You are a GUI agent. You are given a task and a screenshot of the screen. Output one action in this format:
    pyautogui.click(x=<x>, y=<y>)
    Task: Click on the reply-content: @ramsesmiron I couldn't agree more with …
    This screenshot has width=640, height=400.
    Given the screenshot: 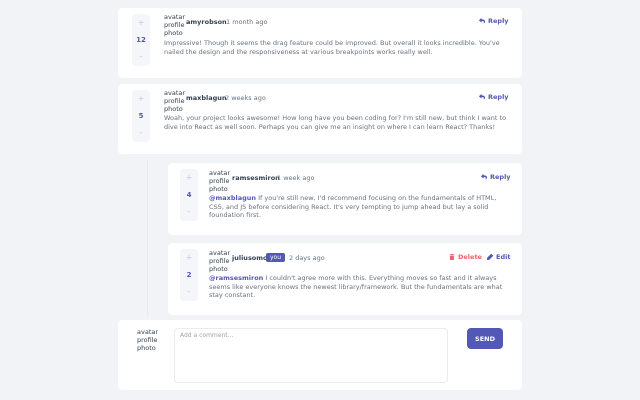 What is the action you would take?
    pyautogui.click(x=356, y=287)
    